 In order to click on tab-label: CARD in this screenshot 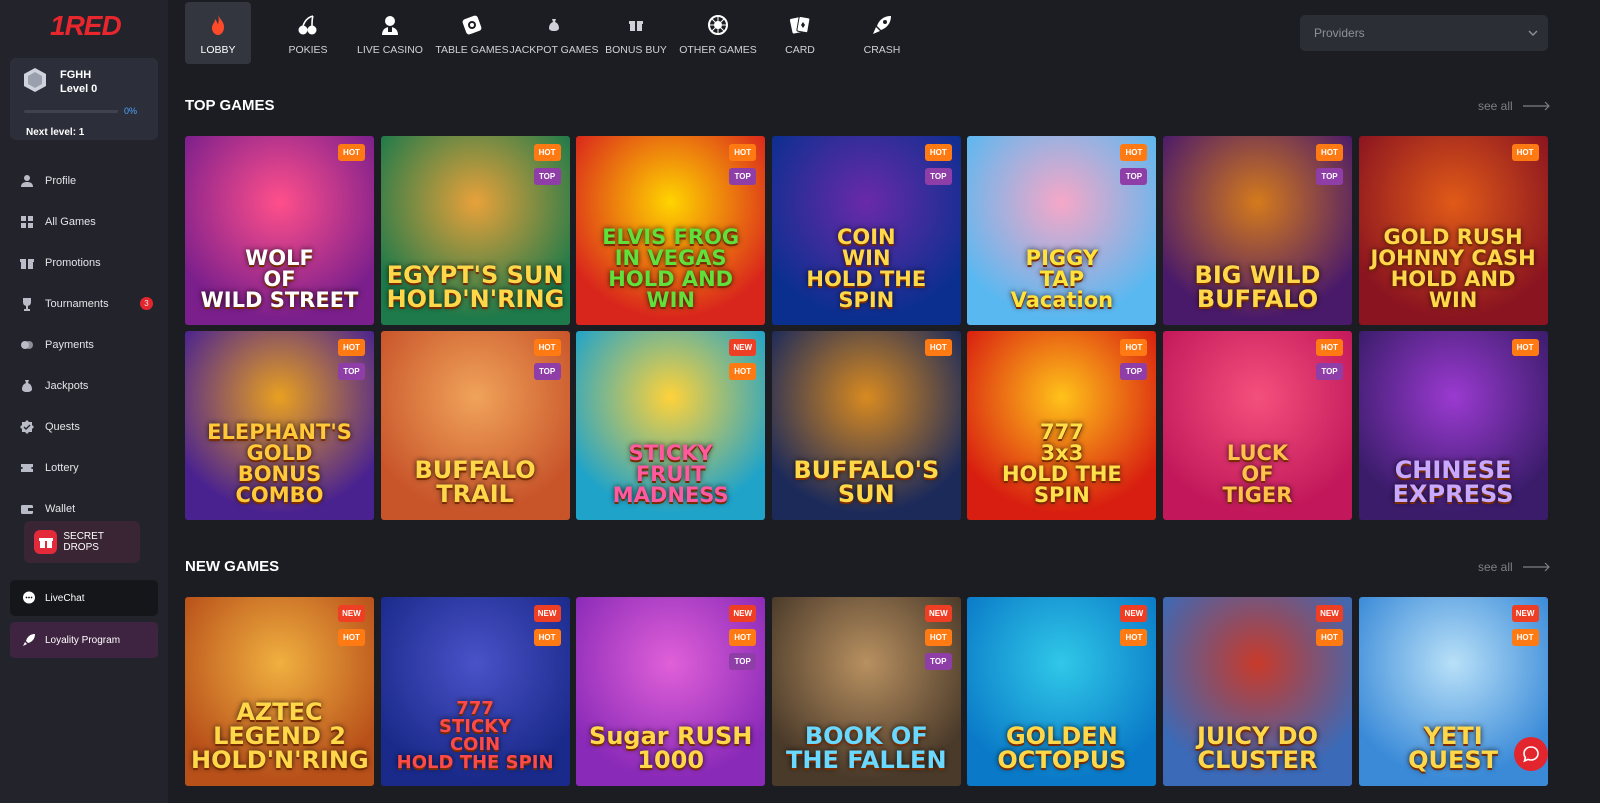, I will do `click(800, 50)`.